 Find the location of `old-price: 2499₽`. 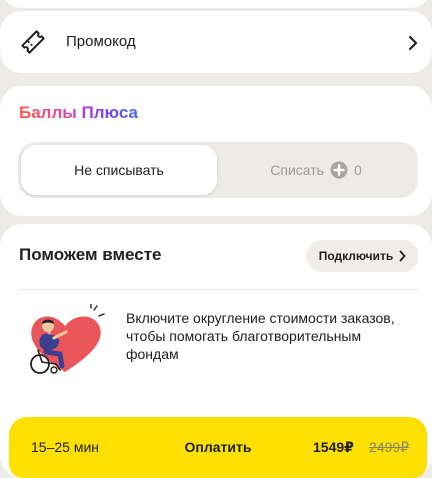

old-price: 2499₽ is located at coordinates (389, 447).